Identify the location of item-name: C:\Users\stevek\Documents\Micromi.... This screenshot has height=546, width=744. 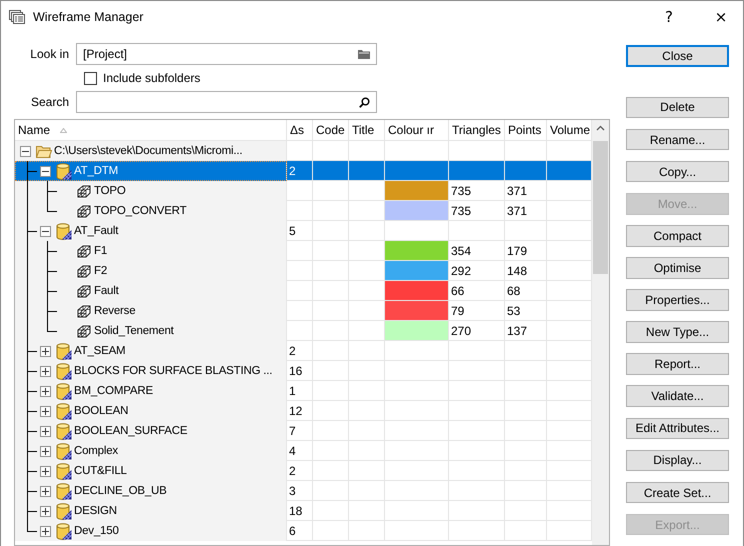
(148, 151).